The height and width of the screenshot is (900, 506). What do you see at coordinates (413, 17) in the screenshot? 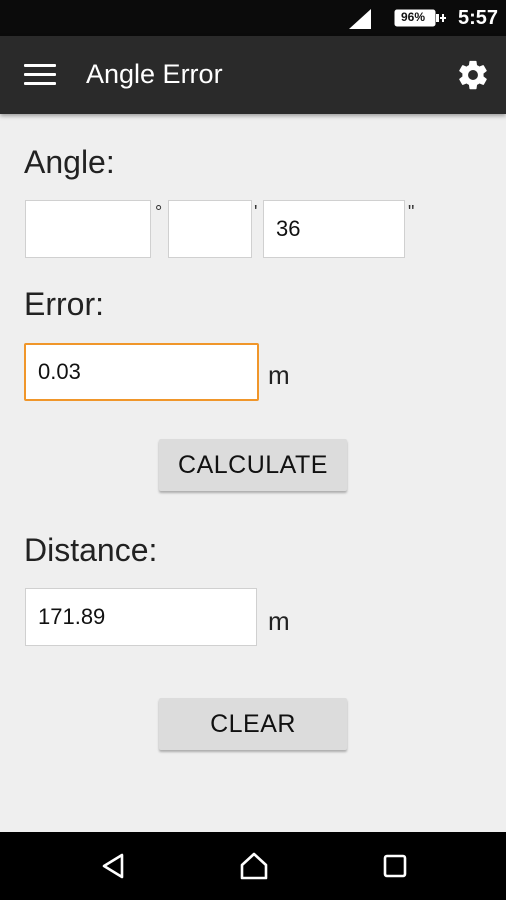
I see `battery-percent: 96%` at bounding box center [413, 17].